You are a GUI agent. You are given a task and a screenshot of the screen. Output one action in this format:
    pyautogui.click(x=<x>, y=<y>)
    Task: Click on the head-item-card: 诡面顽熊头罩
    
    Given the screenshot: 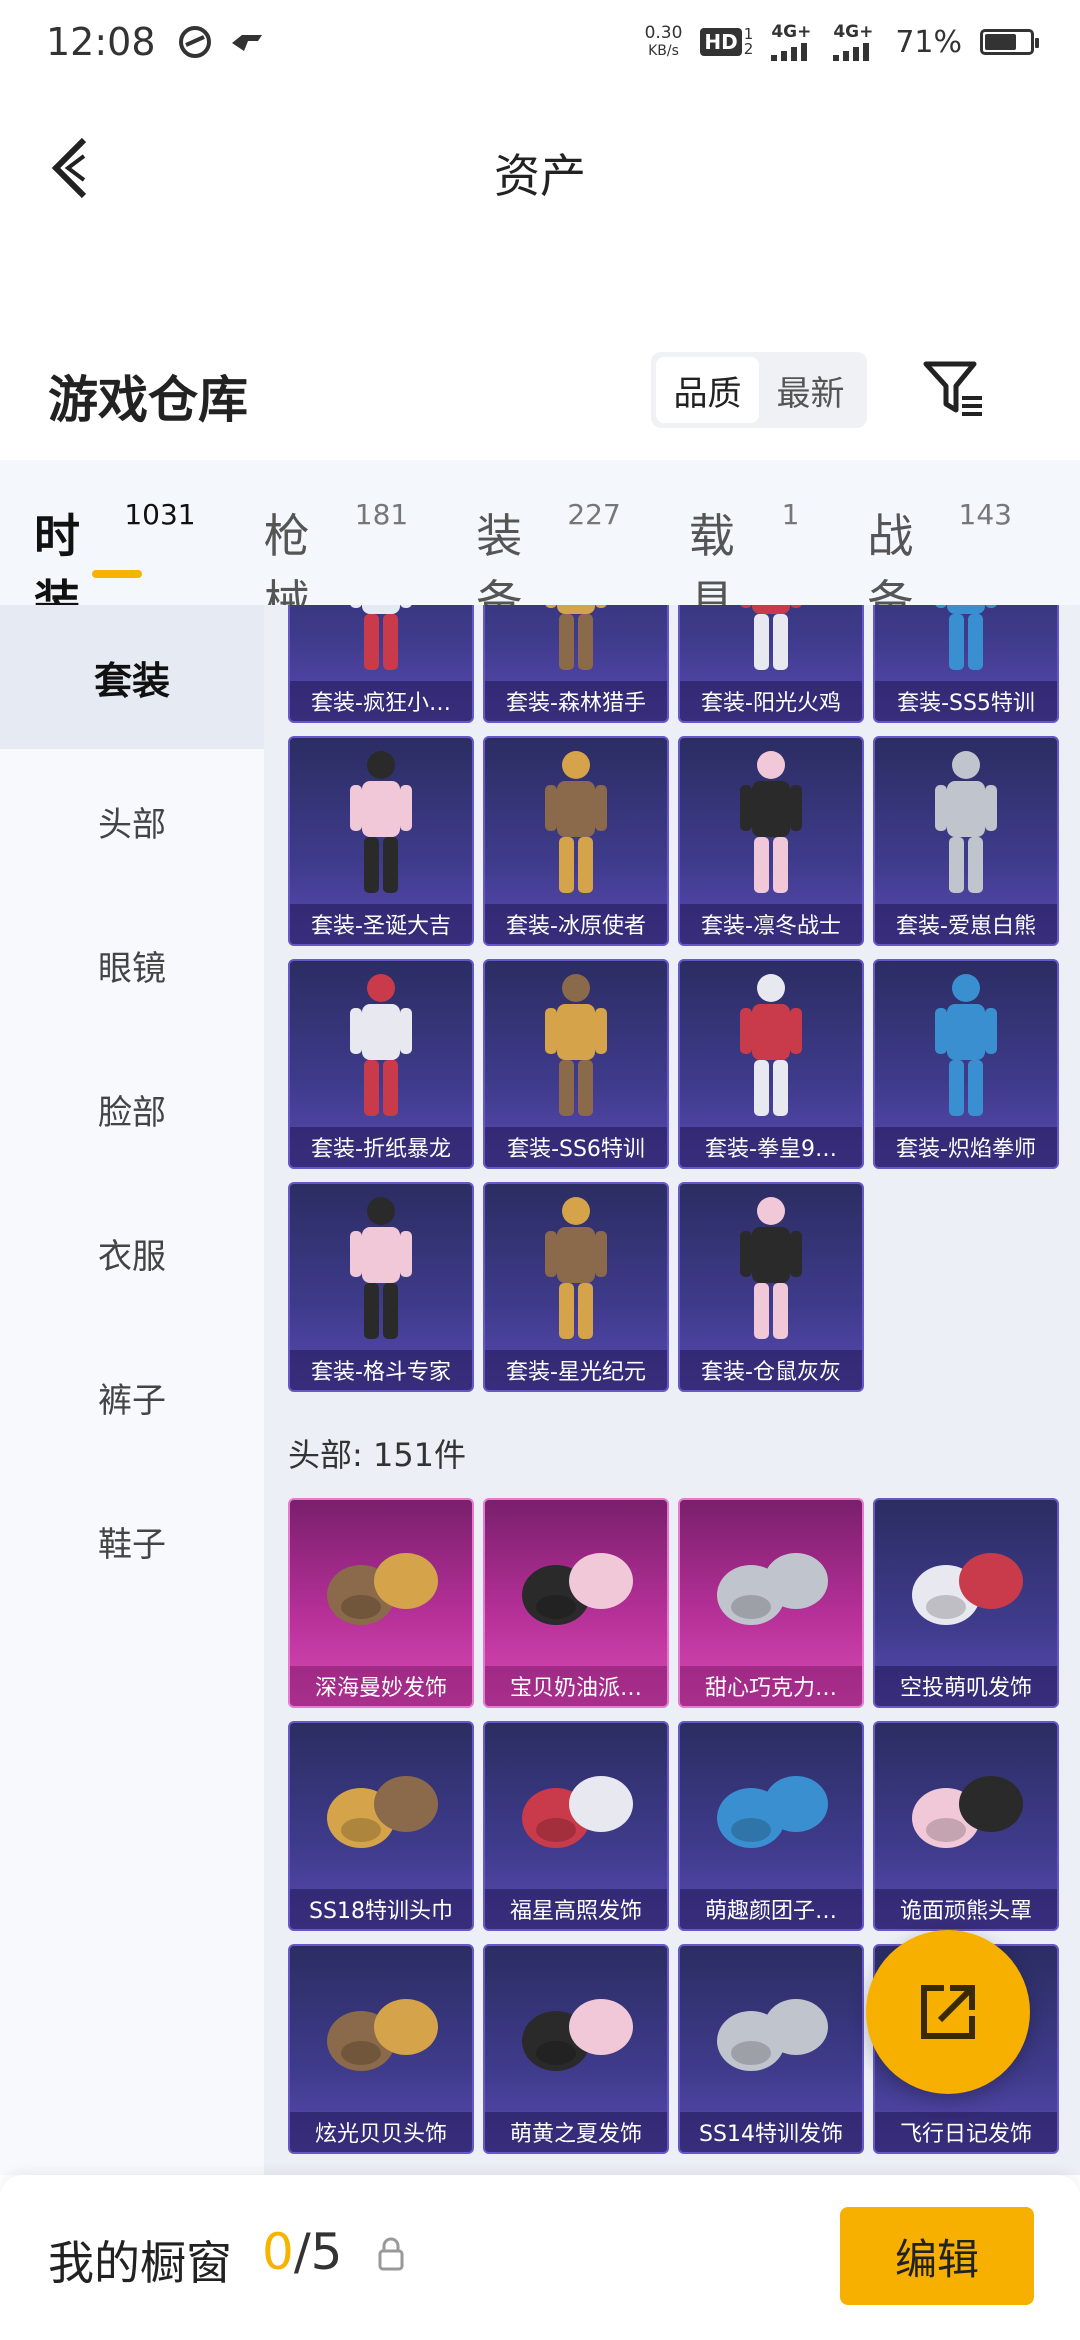 What is the action you would take?
    pyautogui.click(x=966, y=1826)
    